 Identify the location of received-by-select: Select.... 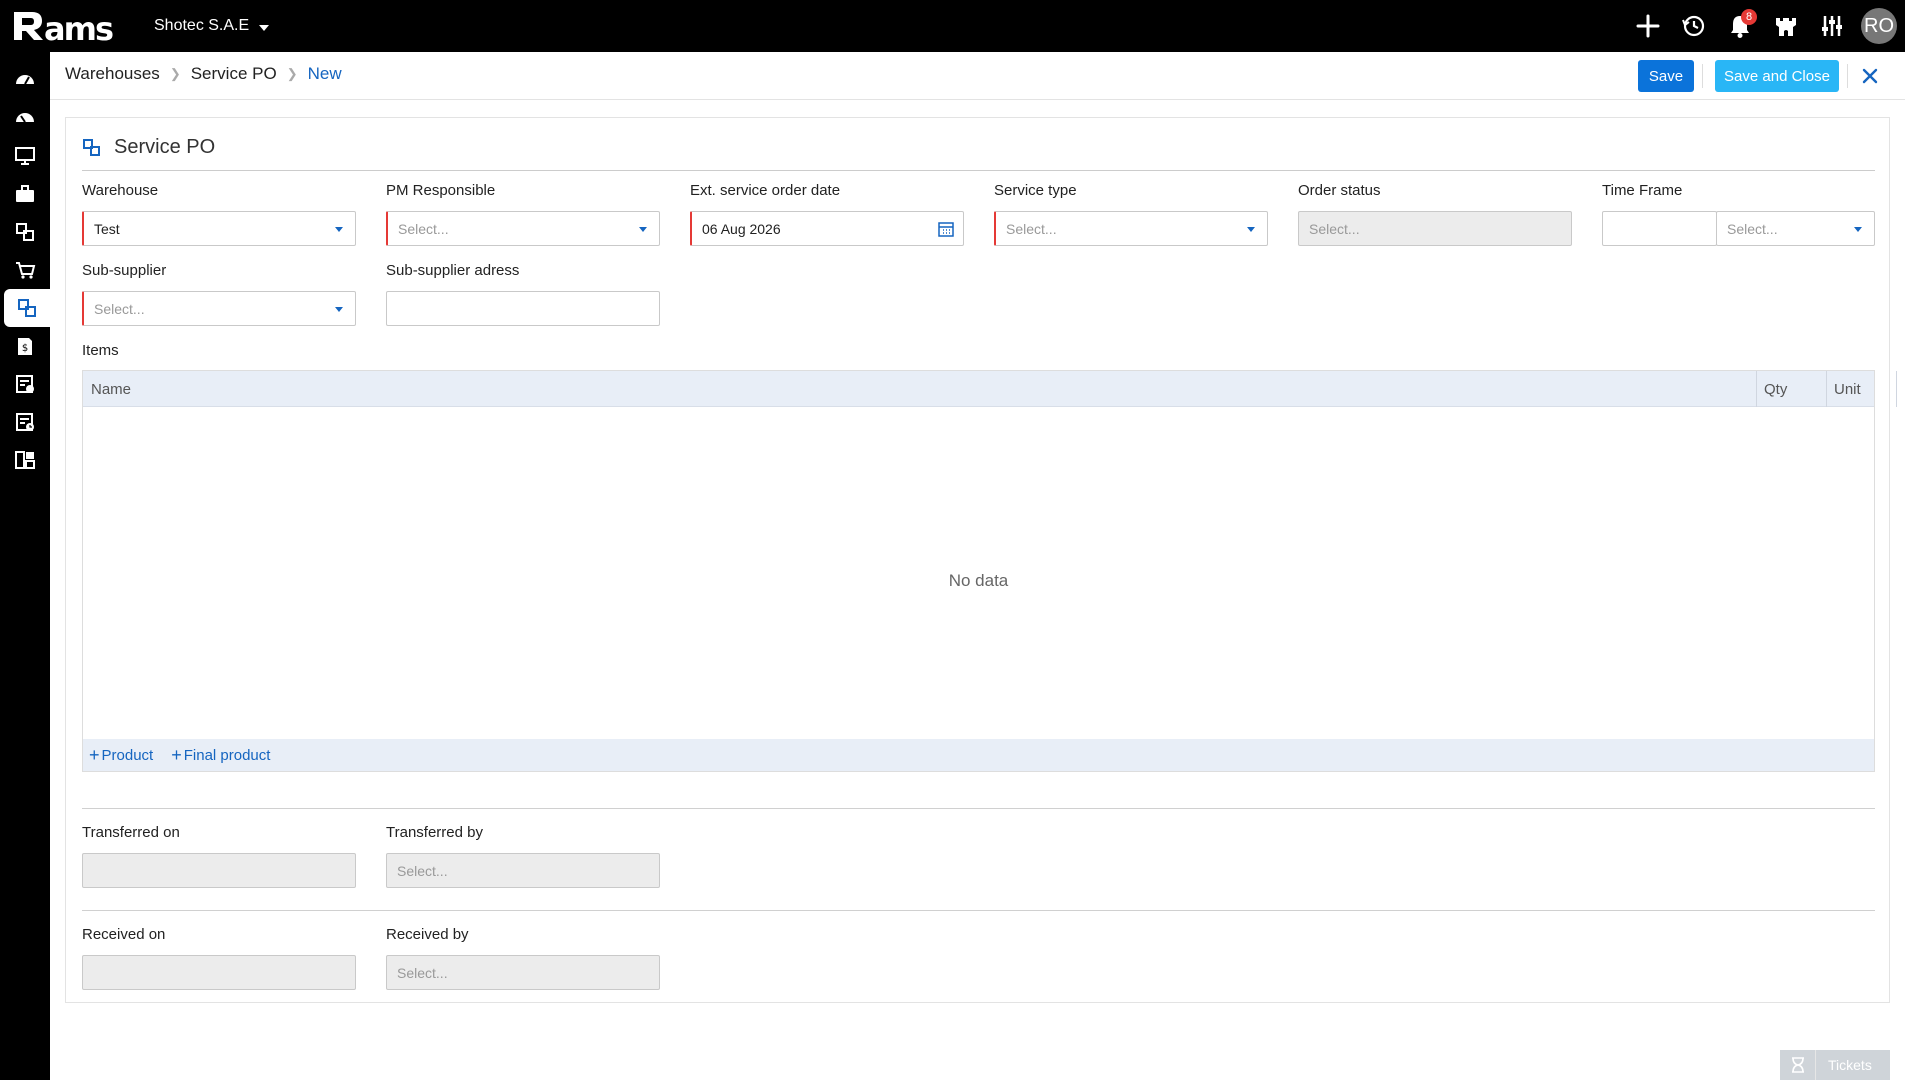
(523, 972).